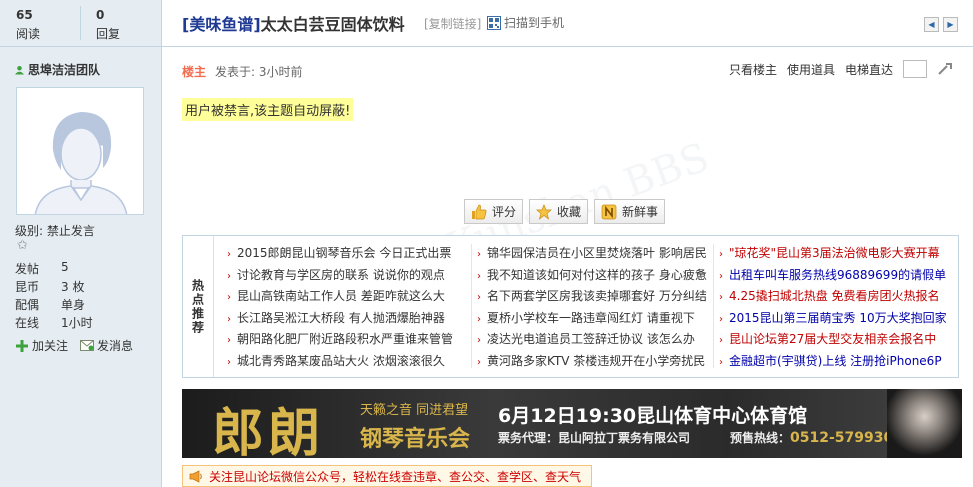 The width and height of the screenshot is (973, 487). What do you see at coordinates (55, 231) in the screenshot?
I see `user-level: 级别: 禁止发言` at bounding box center [55, 231].